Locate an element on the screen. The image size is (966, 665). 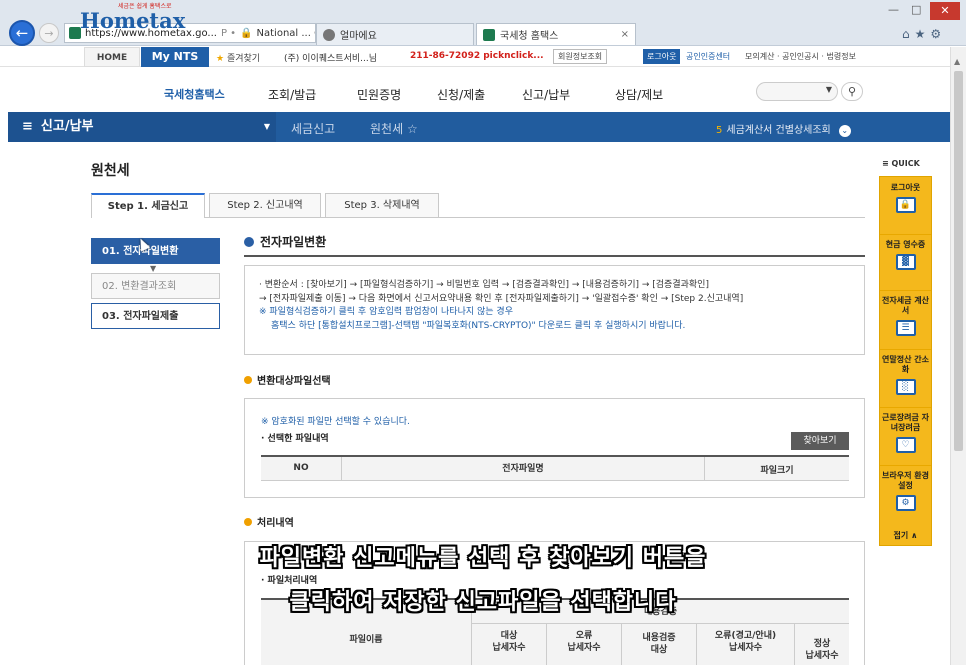
forward-button: → is located at coordinates (49, 33).